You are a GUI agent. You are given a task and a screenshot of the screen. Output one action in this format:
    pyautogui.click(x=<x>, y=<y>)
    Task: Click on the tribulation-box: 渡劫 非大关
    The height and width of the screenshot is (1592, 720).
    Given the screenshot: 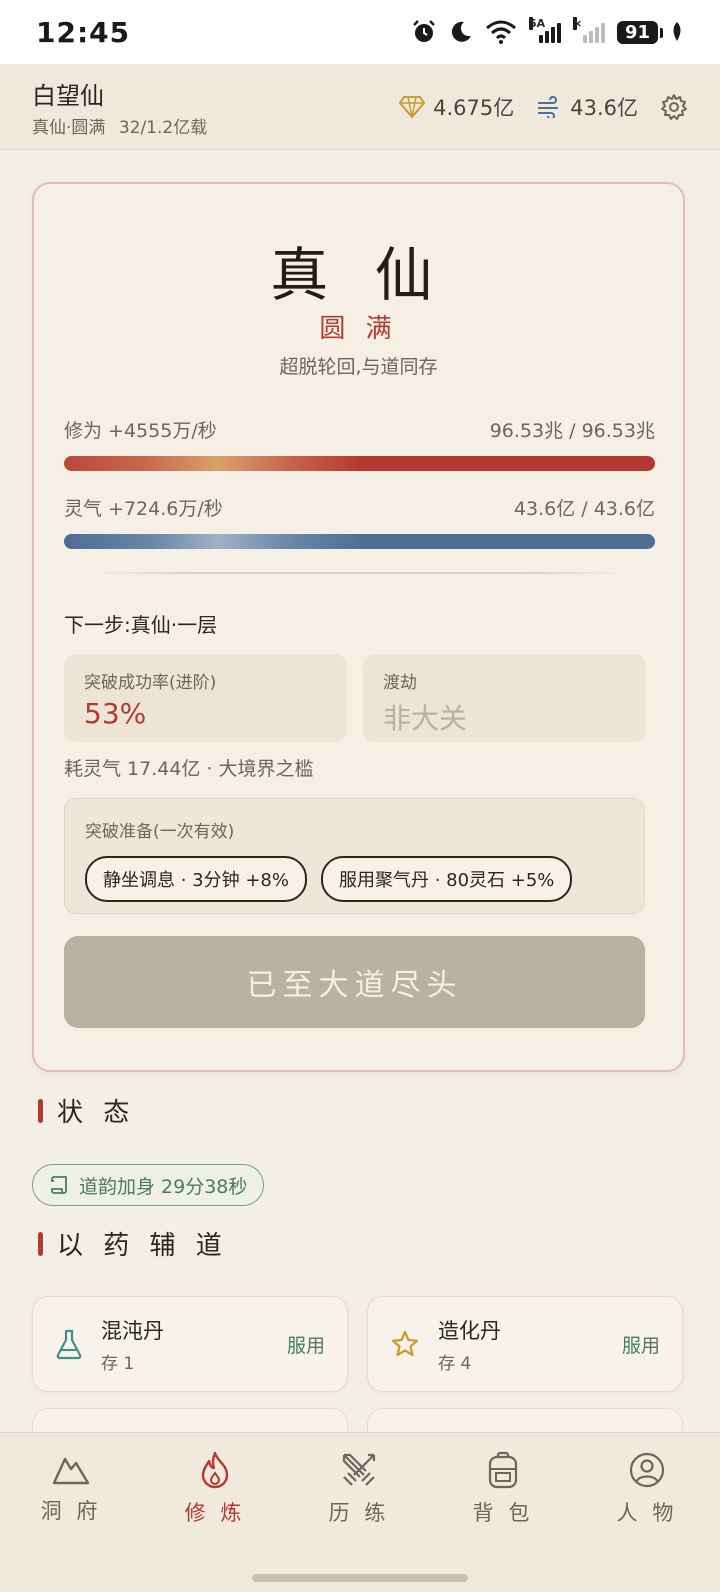 What is the action you would take?
    pyautogui.click(x=504, y=698)
    